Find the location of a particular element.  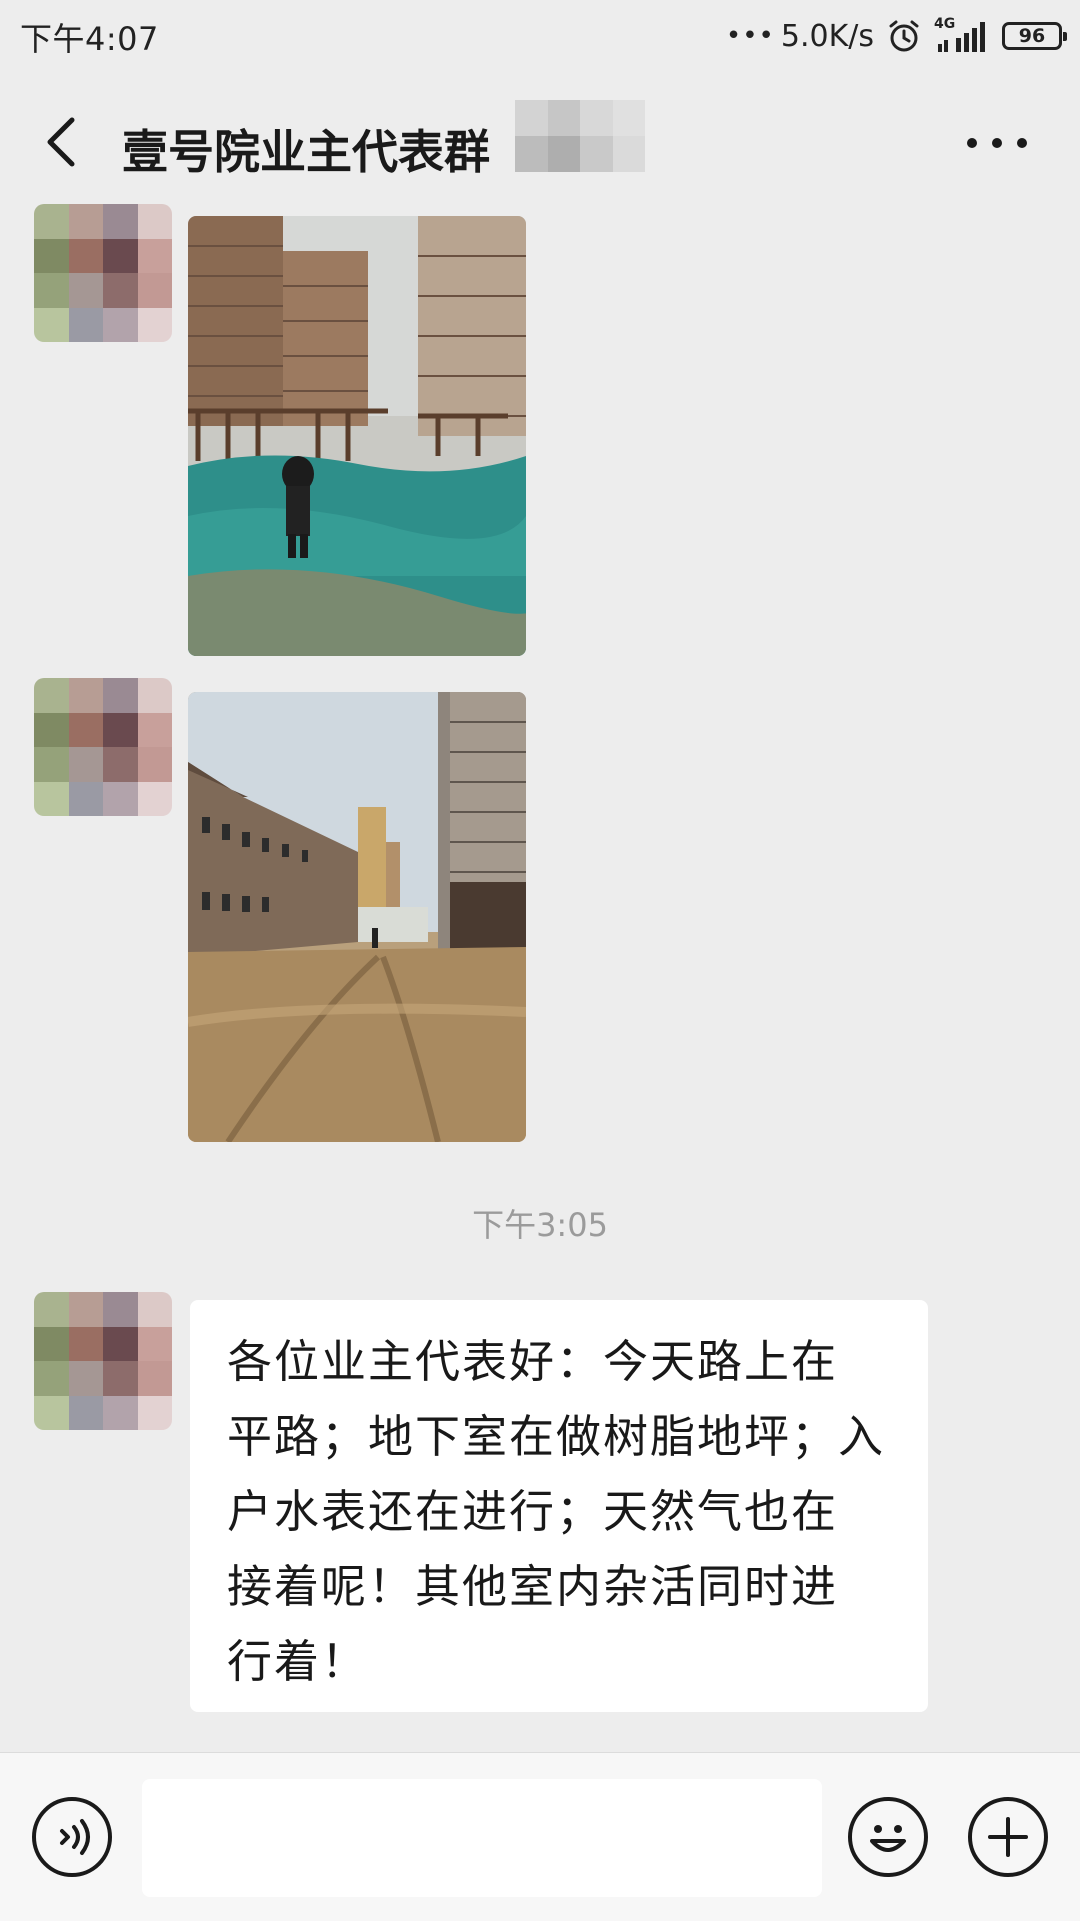

input-bar is located at coordinates (540, 1836).